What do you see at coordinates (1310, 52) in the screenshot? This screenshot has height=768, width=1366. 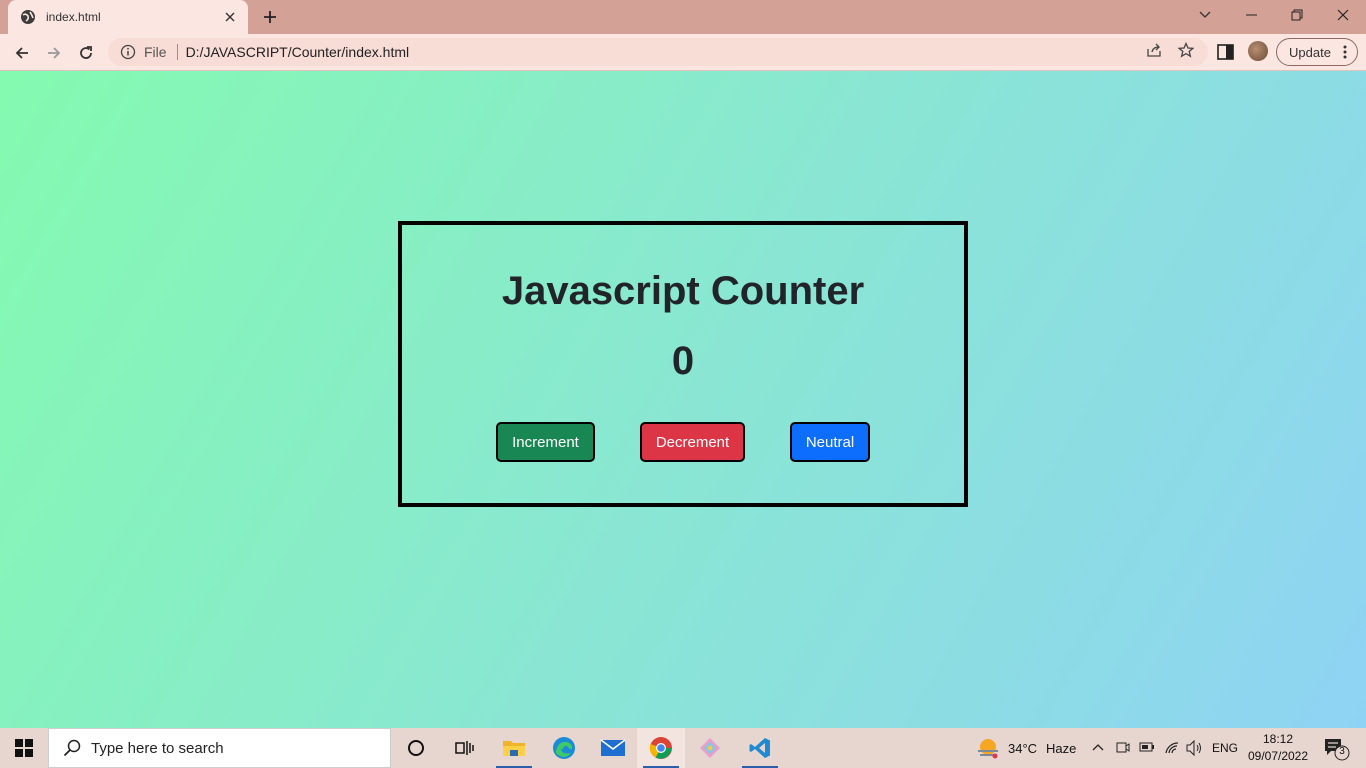 I see `update-label: Update` at bounding box center [1310, 52].